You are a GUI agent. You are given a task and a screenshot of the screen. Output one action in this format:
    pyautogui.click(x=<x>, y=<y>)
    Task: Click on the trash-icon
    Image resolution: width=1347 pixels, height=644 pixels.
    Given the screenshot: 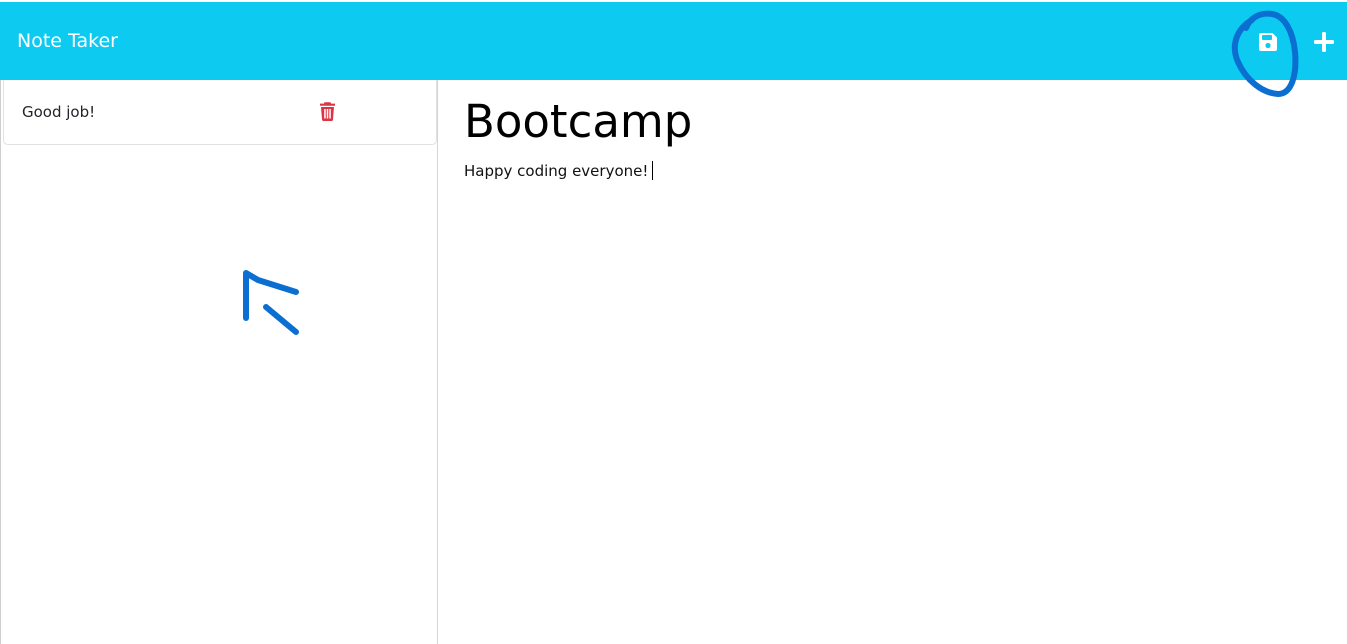 What is the action you would take?
    pyautogui.click(x=327, y=111)
    